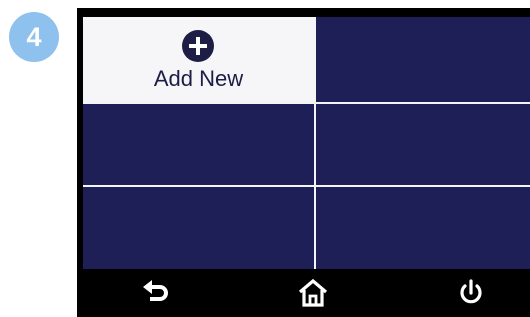 This screenshot has height=317, width=530. Describe the element at coordinates (155, 290) in the screenshot. I see `back-arrow-icon` at that location.